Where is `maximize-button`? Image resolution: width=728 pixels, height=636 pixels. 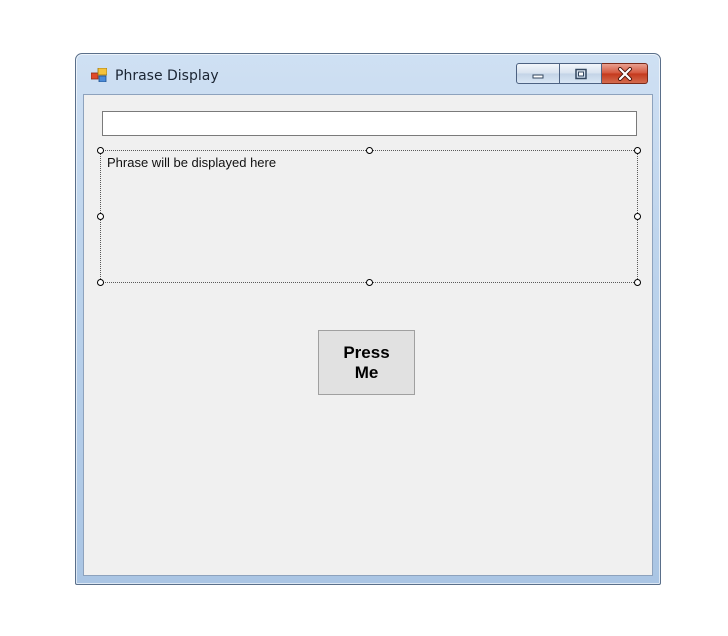
maximize-button is located at coordinates (581, 73).